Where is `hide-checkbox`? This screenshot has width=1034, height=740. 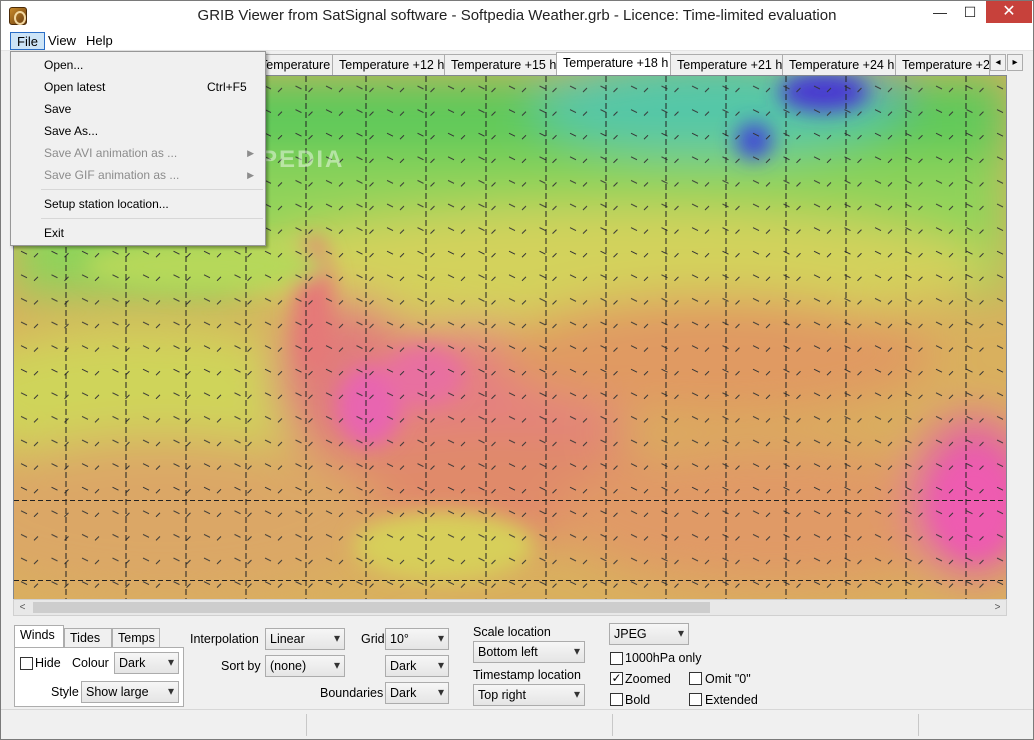 hide-checkbox is located at coordinates (26, 663).